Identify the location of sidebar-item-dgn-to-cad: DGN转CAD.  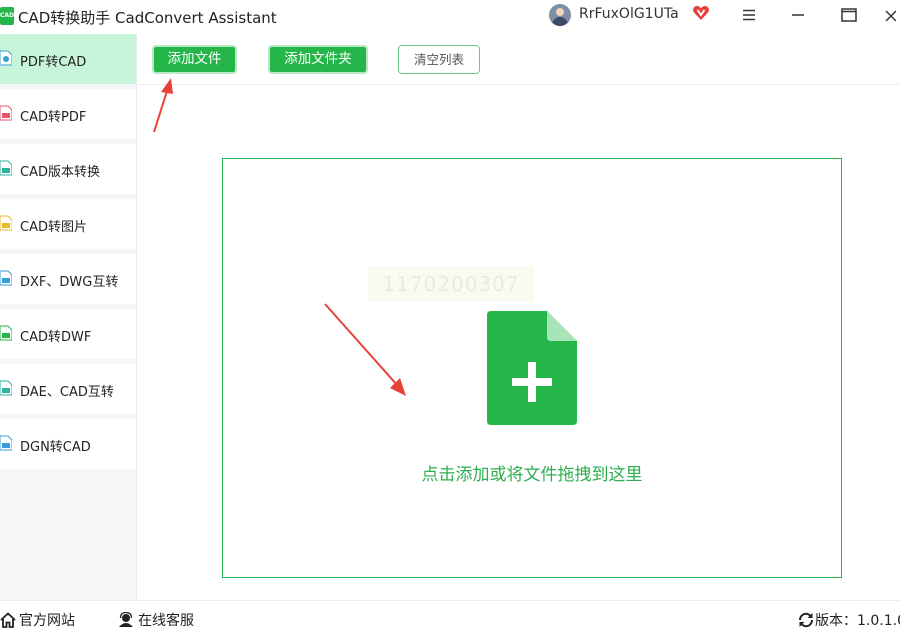
(68, 444).